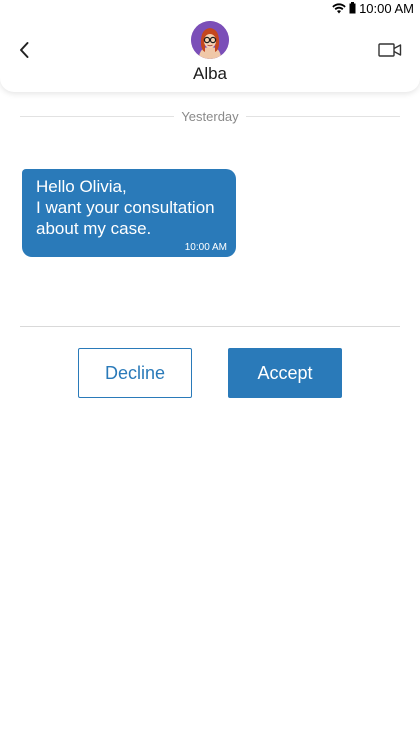  I want to click on chevron-left-icon, so click(24, 50).